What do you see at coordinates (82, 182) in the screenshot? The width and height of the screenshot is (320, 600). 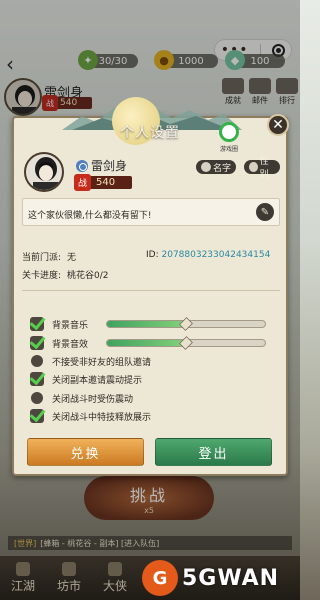 I see `power-badge: 战` at bounding box center [82, 182].